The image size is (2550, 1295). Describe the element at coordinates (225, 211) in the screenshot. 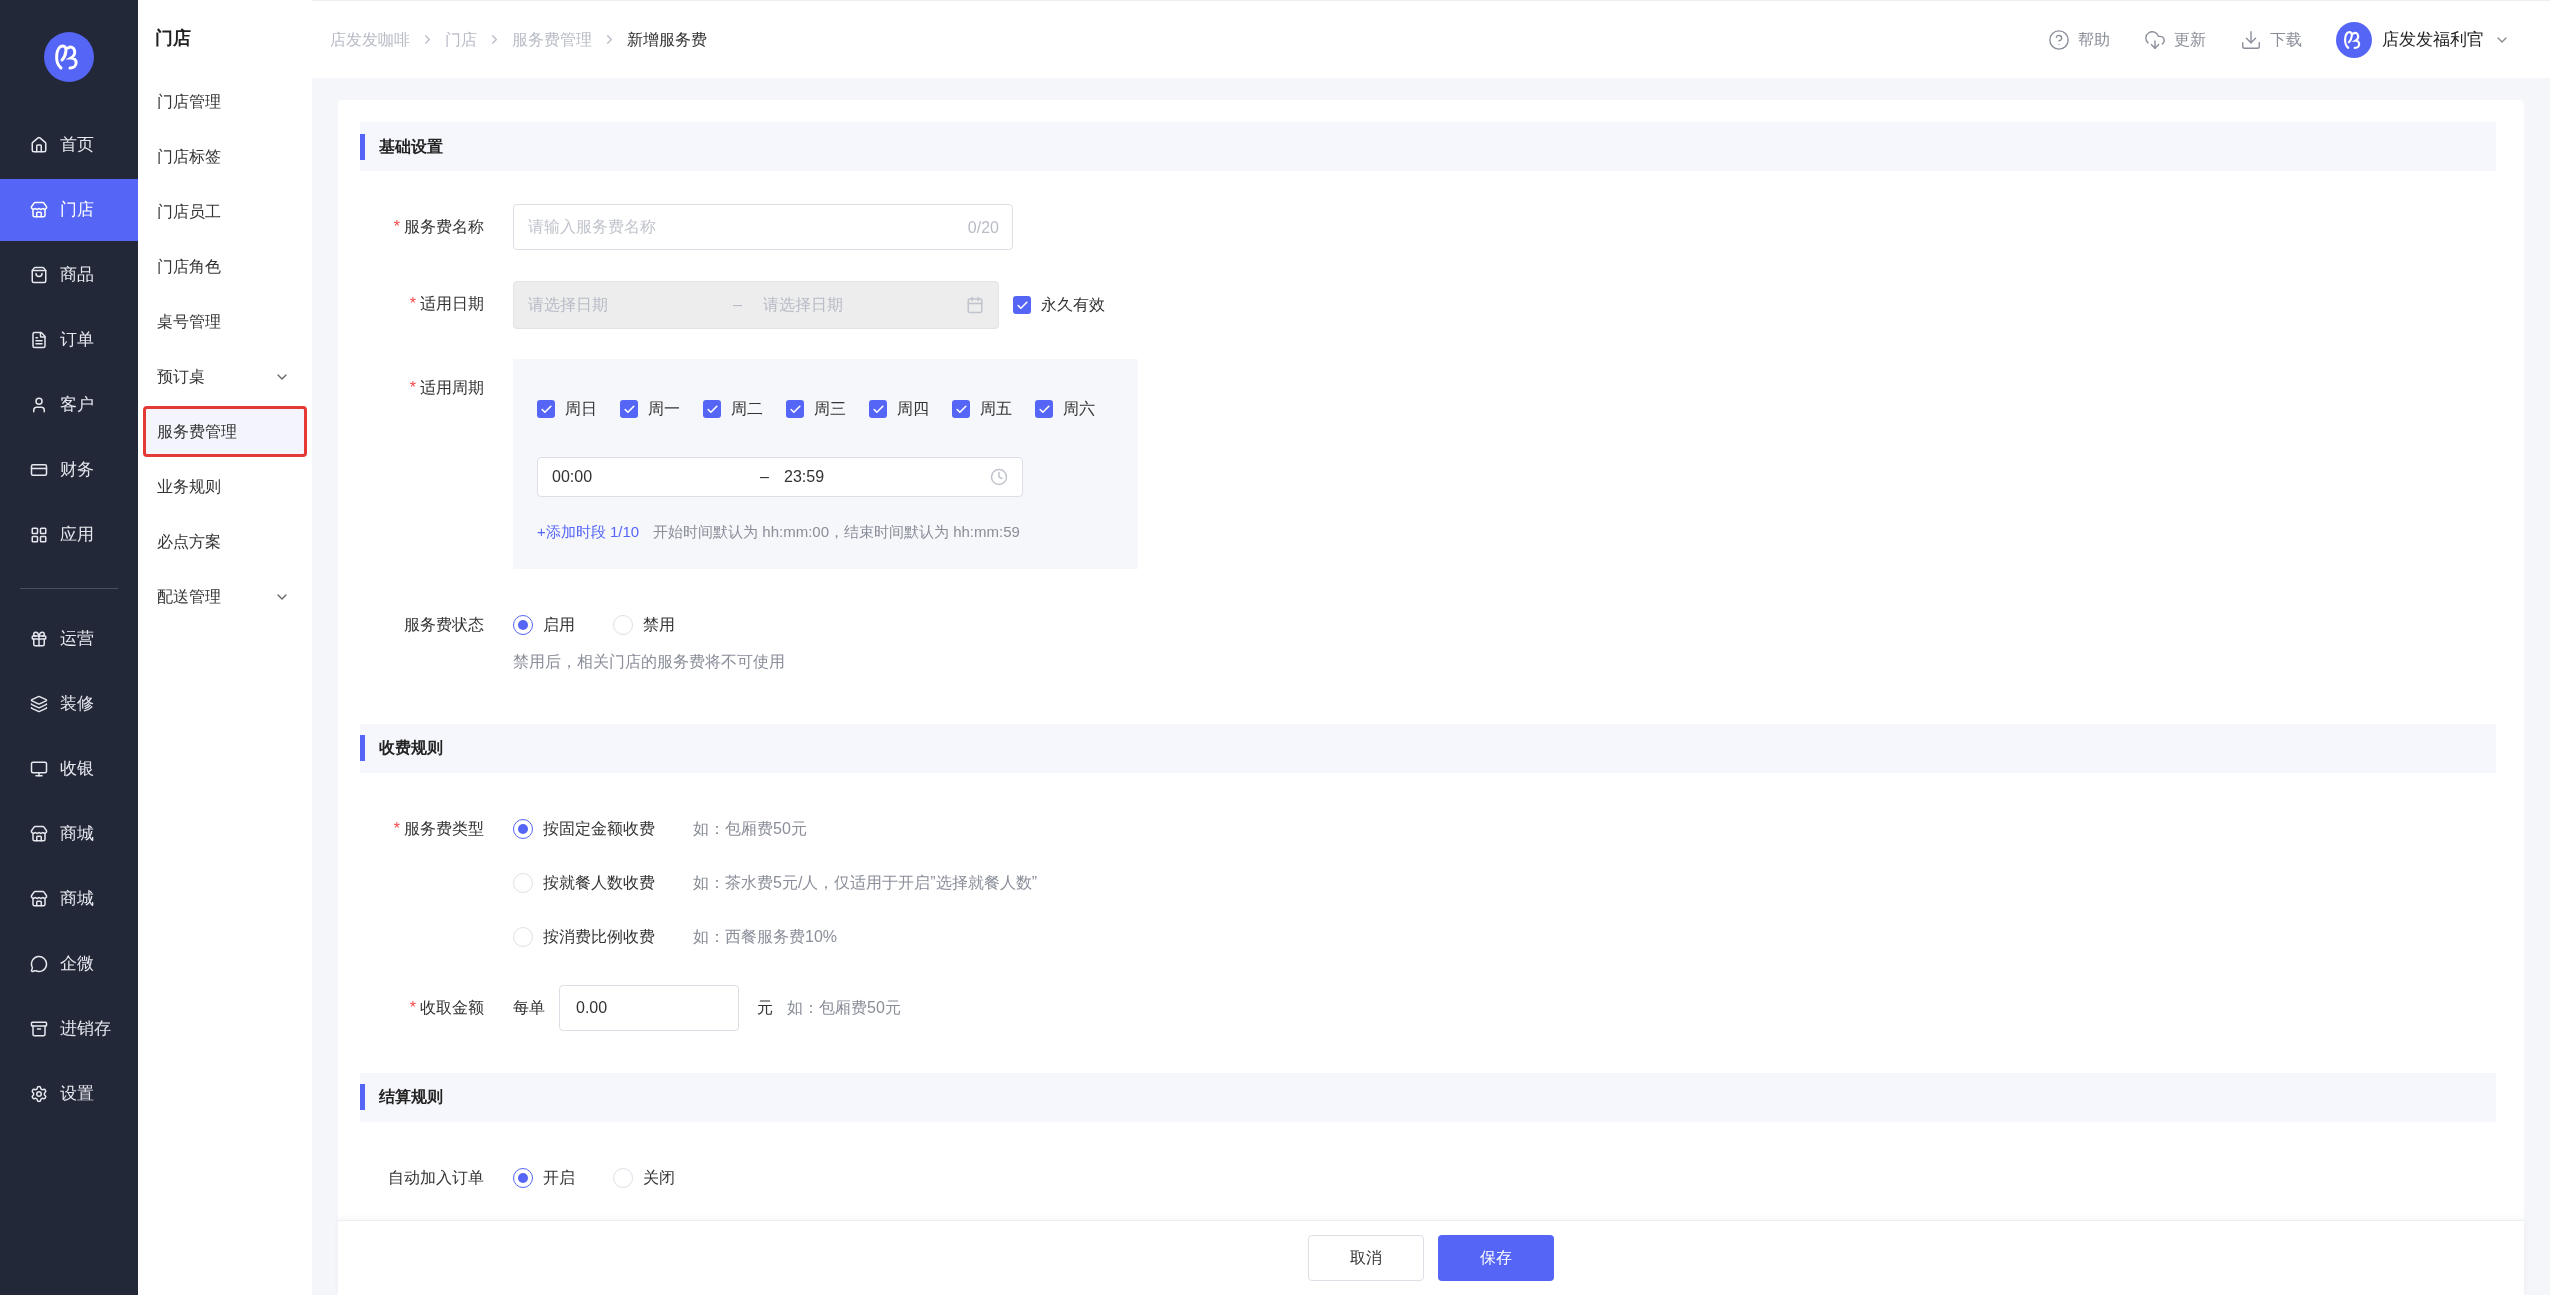

I see `submenu-item: 门店员工` at that location.